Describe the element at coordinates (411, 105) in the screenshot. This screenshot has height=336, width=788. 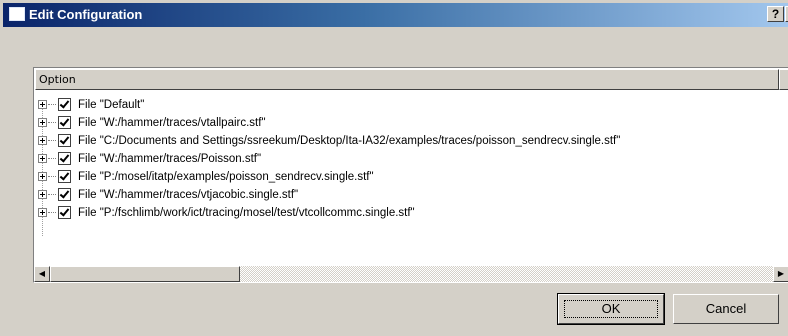
I see `tree-row: File "Default"` at that location.